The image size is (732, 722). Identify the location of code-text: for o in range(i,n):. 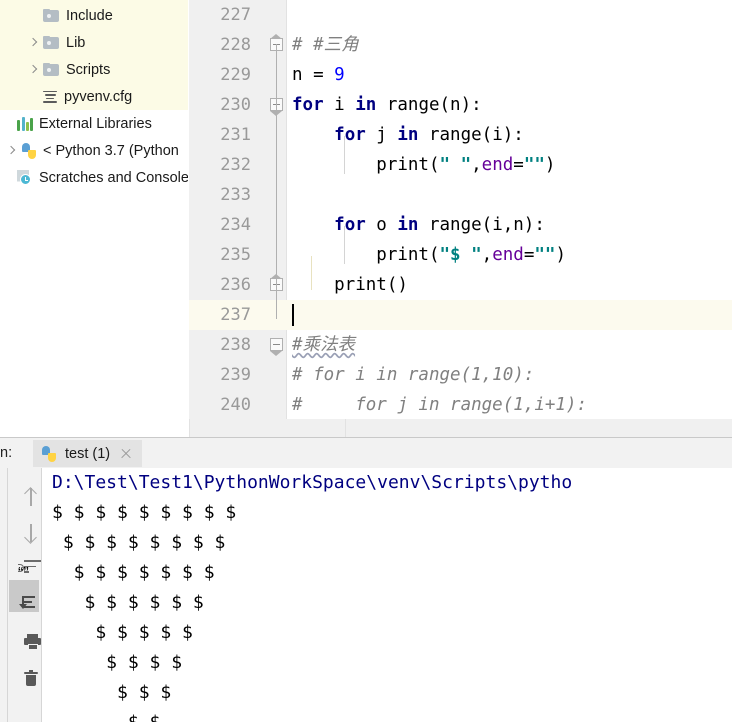
(418, 225).